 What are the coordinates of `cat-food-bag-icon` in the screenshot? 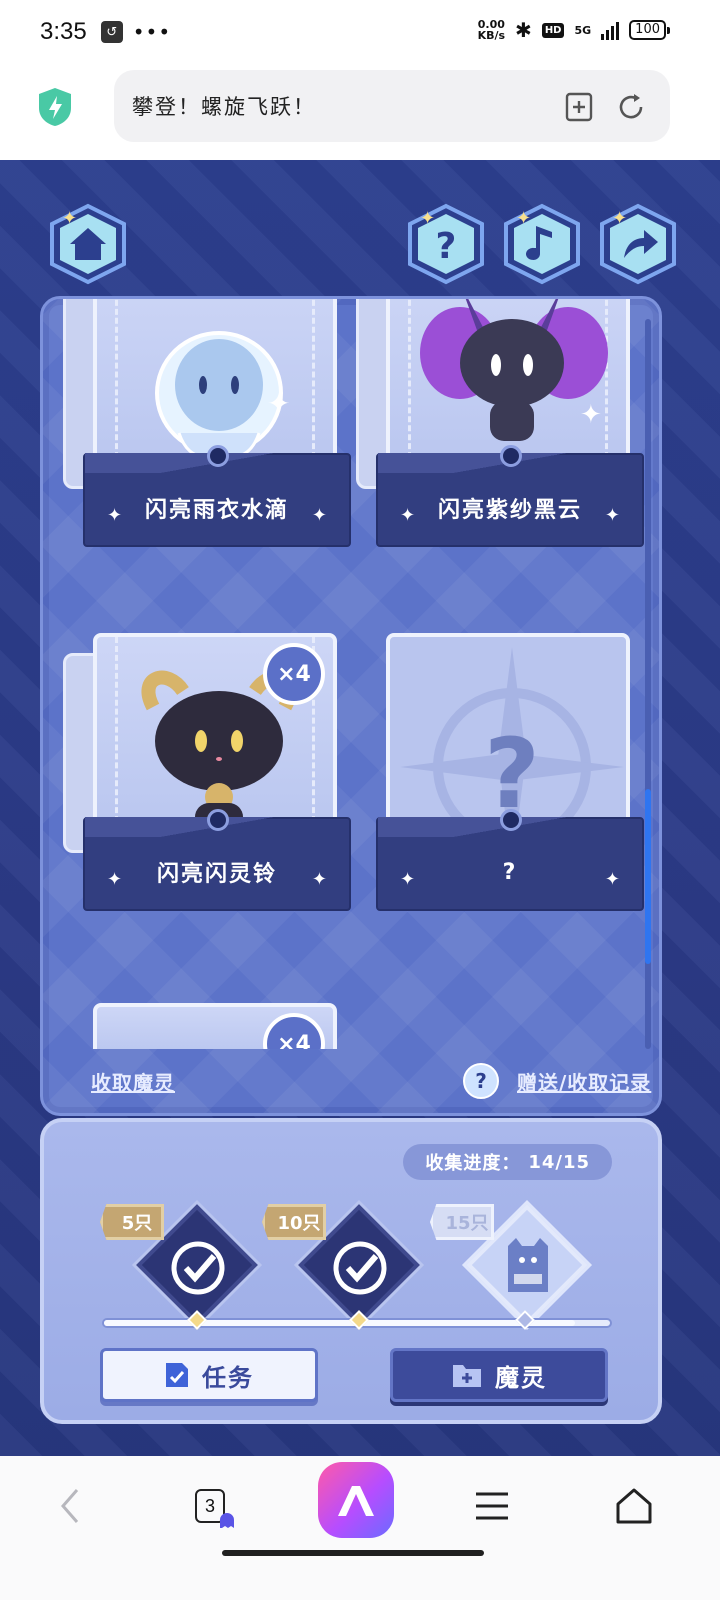 It's located at (528, 1265).